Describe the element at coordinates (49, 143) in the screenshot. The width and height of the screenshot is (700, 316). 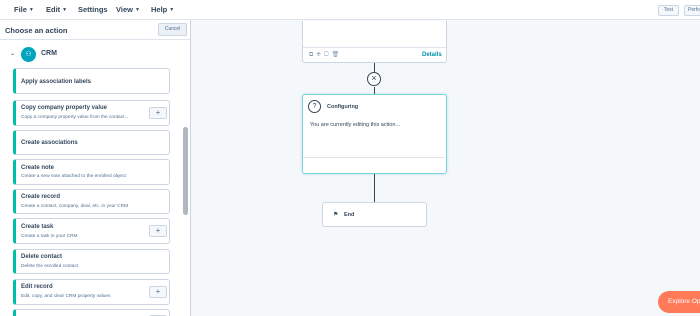
I see `action-title: Create associations` at that location.